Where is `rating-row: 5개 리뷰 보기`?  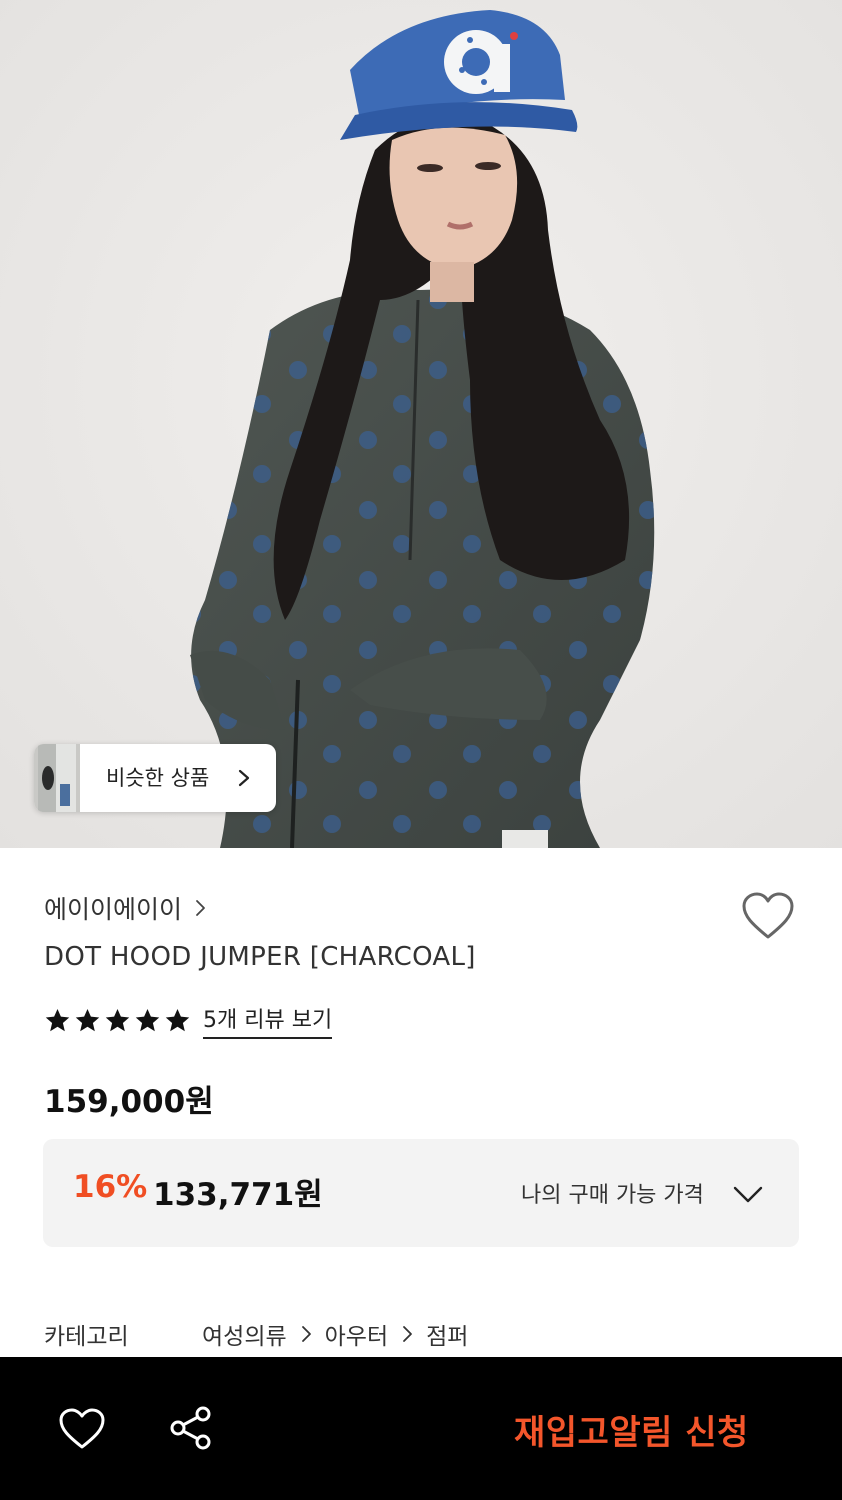
rating-row: 5개 리뷰 보기 is located at coordinates (188, 1020).